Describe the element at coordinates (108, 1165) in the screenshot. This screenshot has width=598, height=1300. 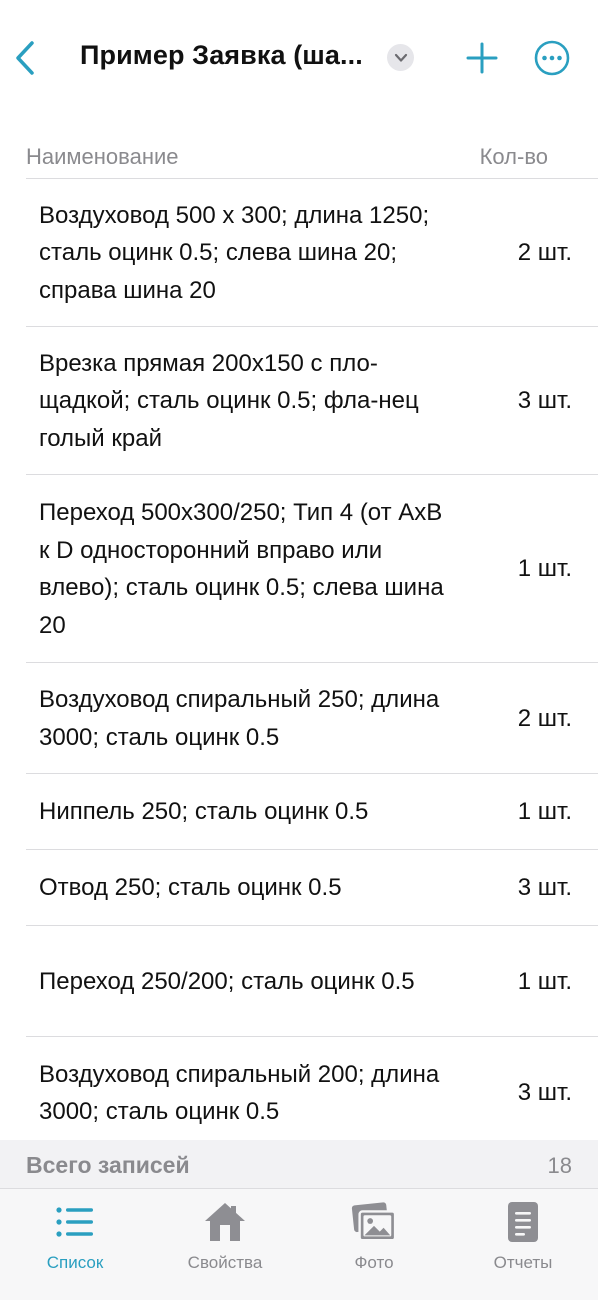
I see `summary-label: Всего записей` at that location.